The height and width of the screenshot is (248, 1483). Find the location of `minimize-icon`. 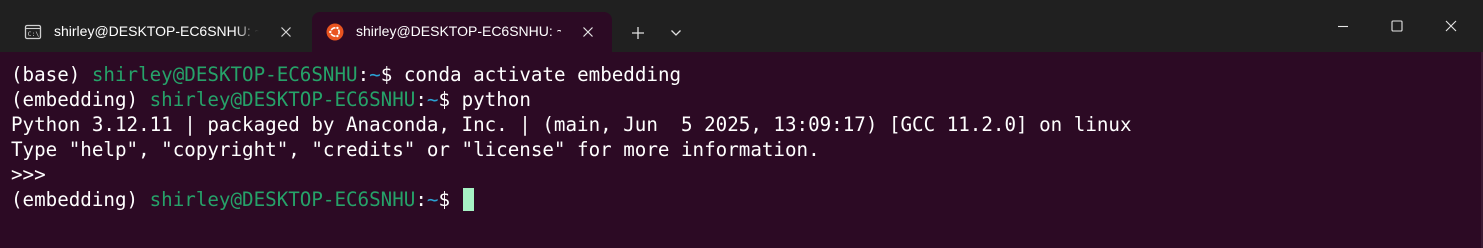

minimize-icon is located at coordinates (1343, 26).